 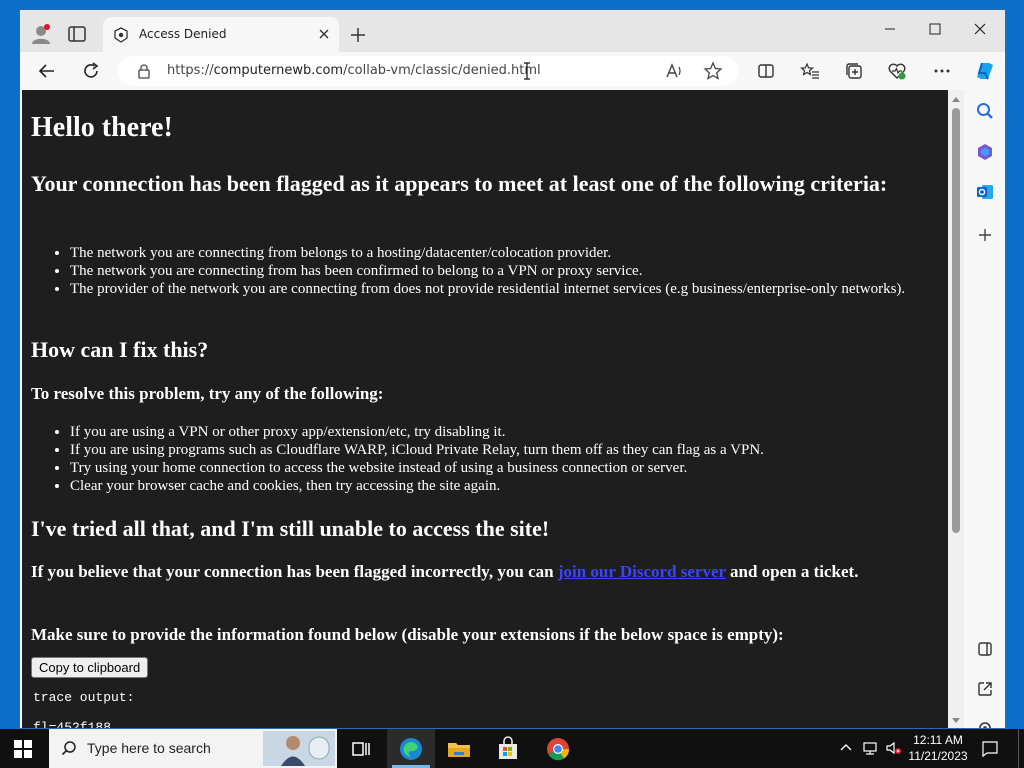 What do you see at coordinates (190, 70) in the screenshot?
I see `url-scheme: https://` at bounding box center [190, 70].